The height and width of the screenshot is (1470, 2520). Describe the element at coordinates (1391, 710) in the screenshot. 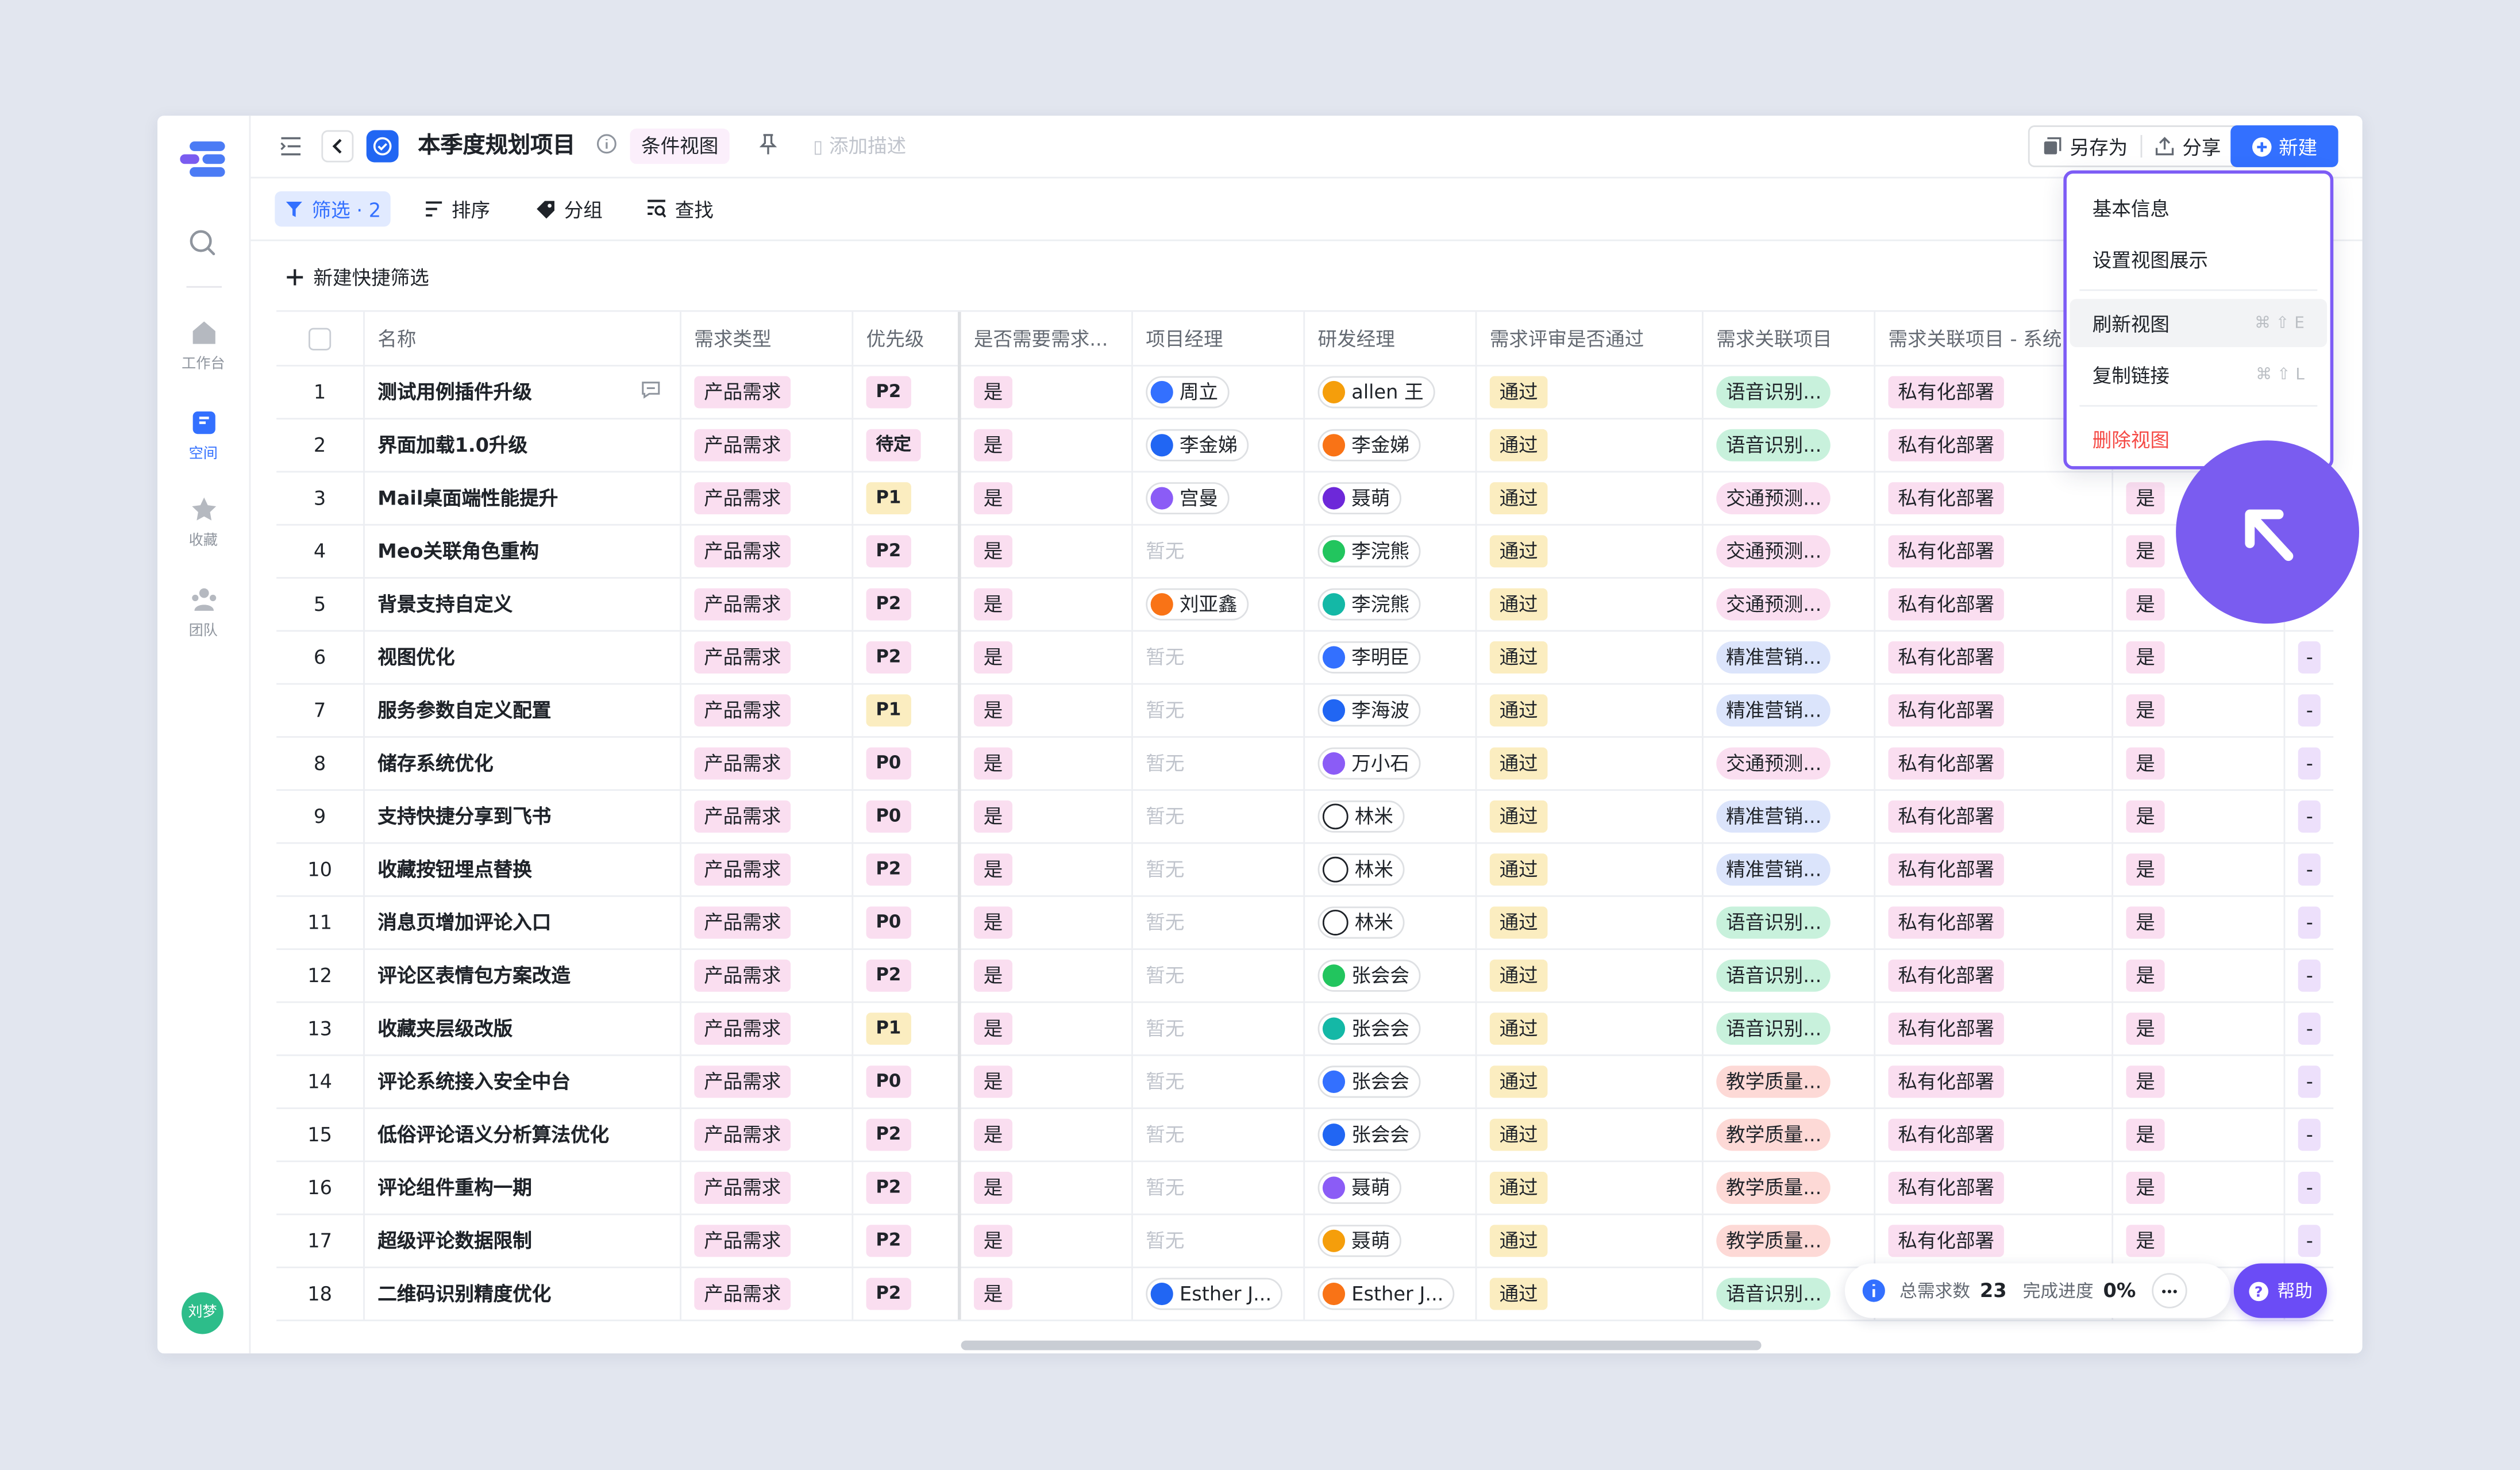

I see `dm-cell: 李海波` at that location.